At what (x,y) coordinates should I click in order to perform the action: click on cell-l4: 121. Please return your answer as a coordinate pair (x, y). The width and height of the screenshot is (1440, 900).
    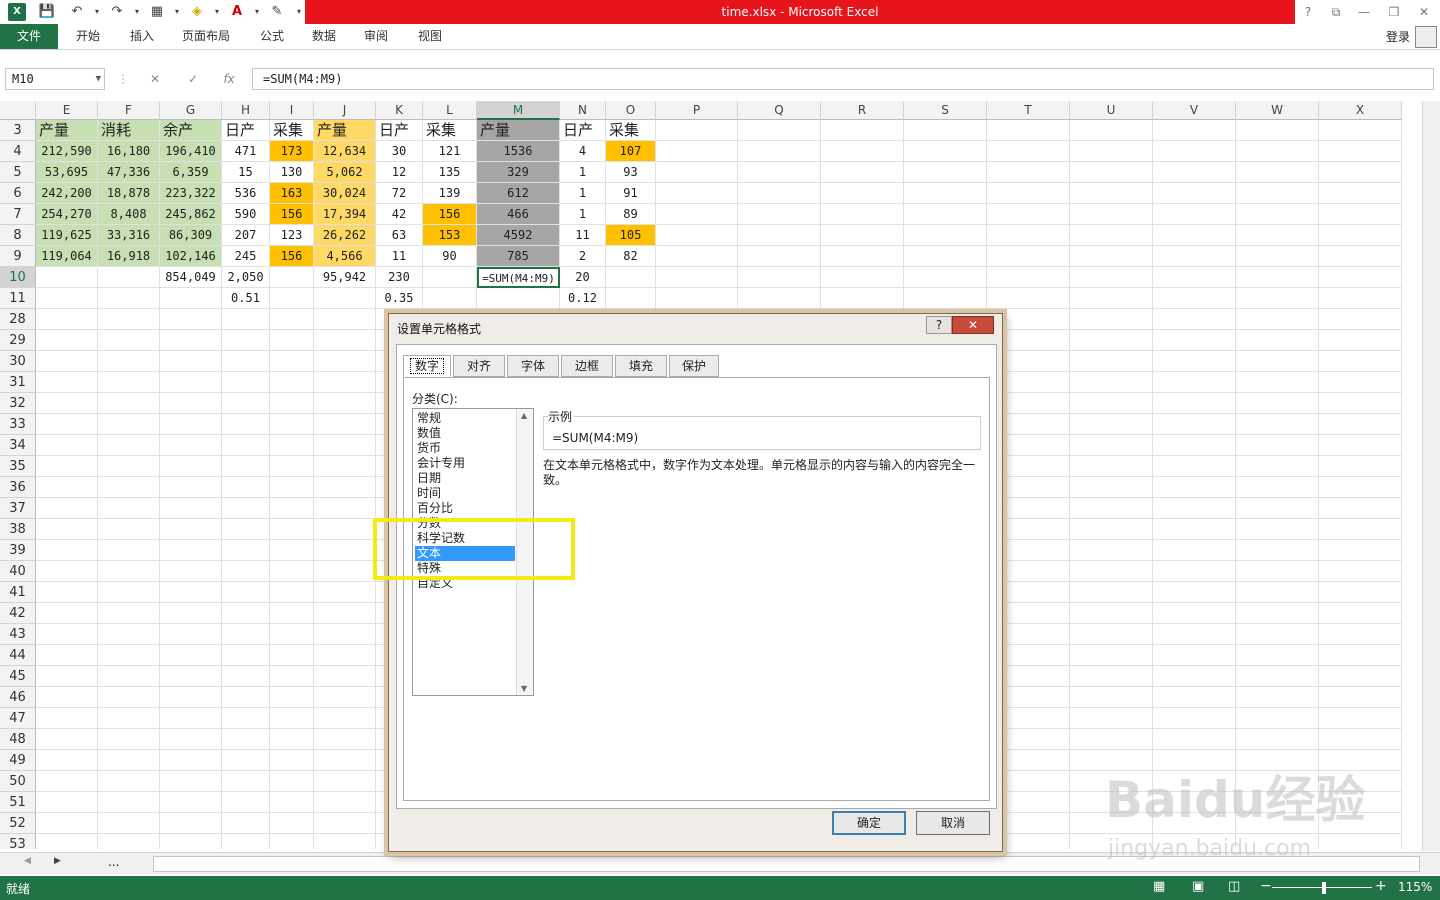
    Looking at the image, I should click on (450, 151).